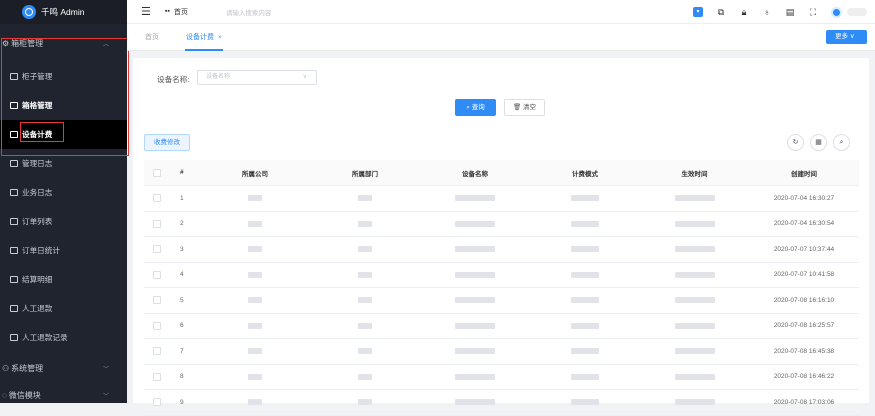  Describe the element at coordinates (152, 37) in the screenshot. I see `tab-home: 首页` at that location.